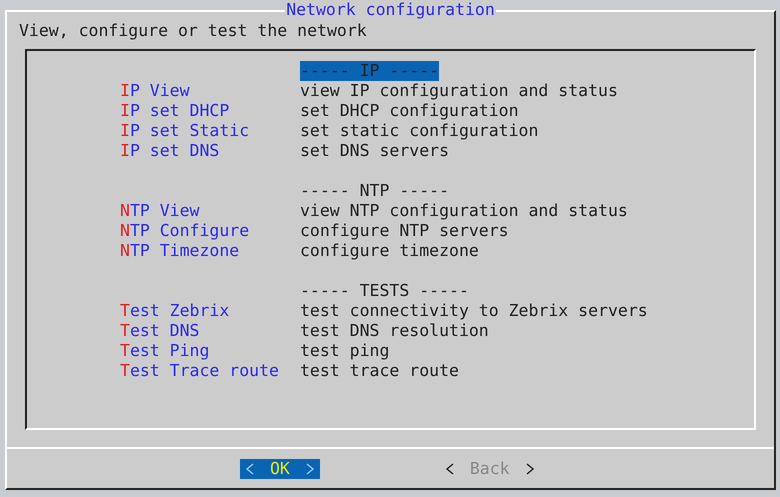 The width and height of the screenshot is (780, 497). I want to click on menu-item-tag: Test Zebrix, so click(210, 311).